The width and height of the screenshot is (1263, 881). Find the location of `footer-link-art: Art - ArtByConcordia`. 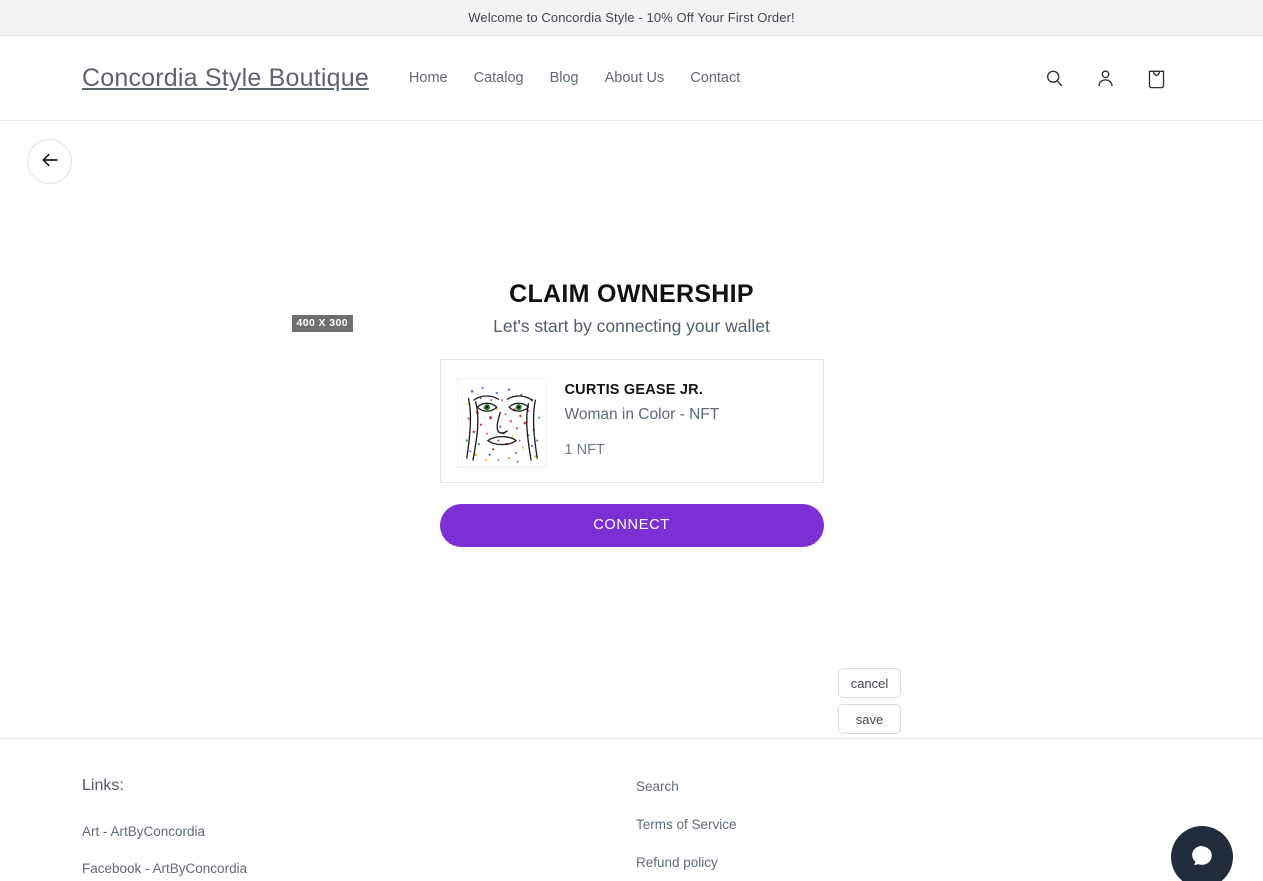

footer-link-art: Art - ArtByConcordia is located at coordinates (359, 832).